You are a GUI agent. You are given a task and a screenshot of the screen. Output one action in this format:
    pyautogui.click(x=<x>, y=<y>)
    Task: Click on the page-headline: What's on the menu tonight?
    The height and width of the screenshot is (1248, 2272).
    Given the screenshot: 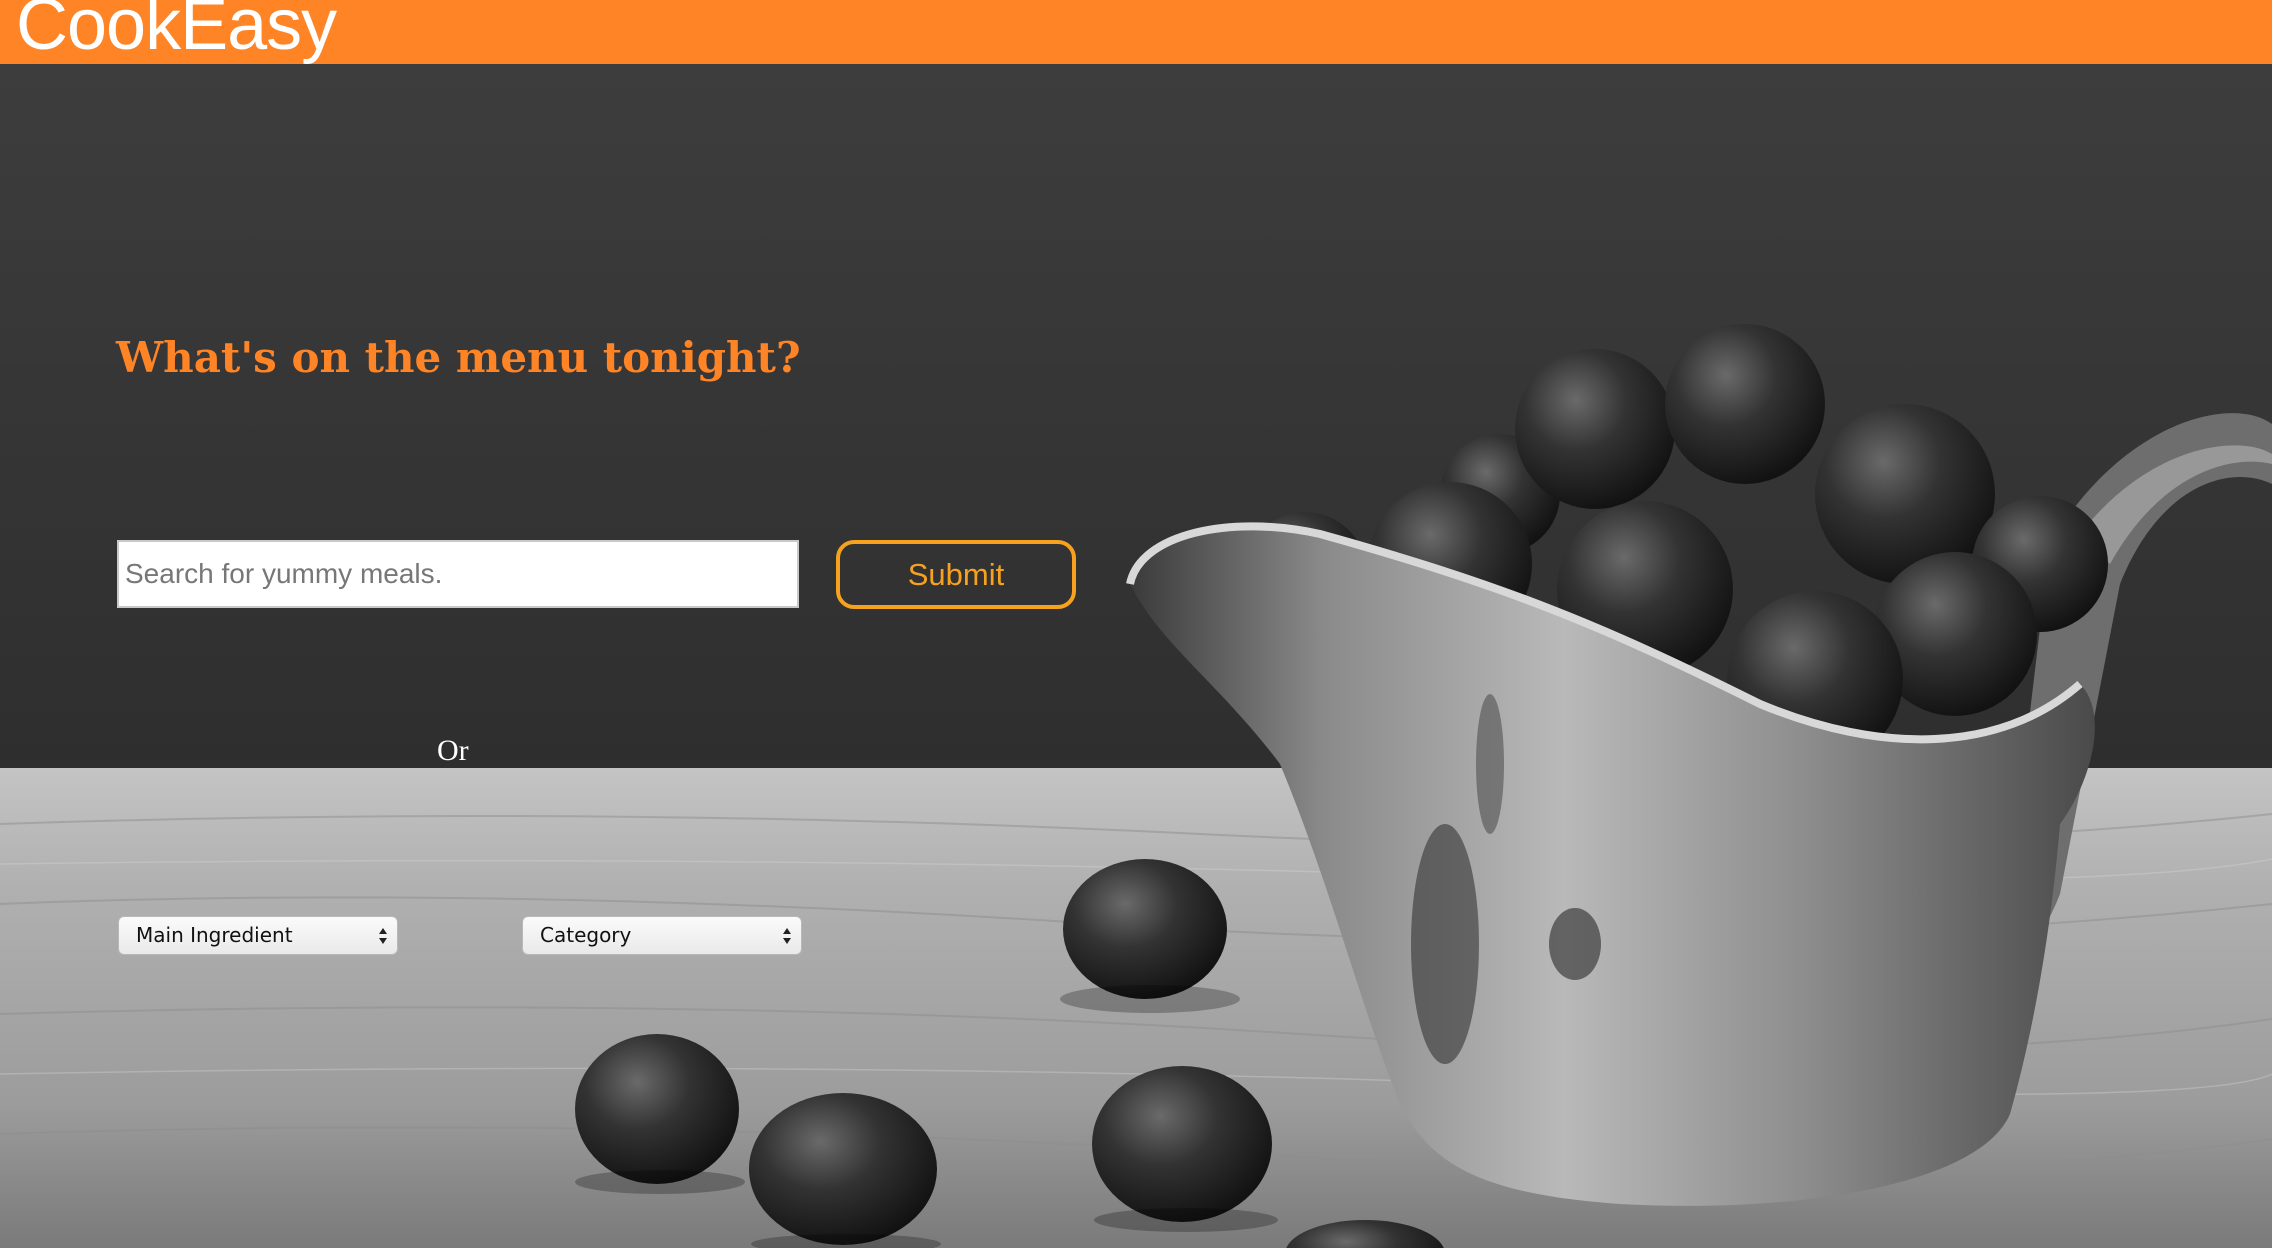 What is the action you would take?
    pyautogui.click(x=458, y=357)
    